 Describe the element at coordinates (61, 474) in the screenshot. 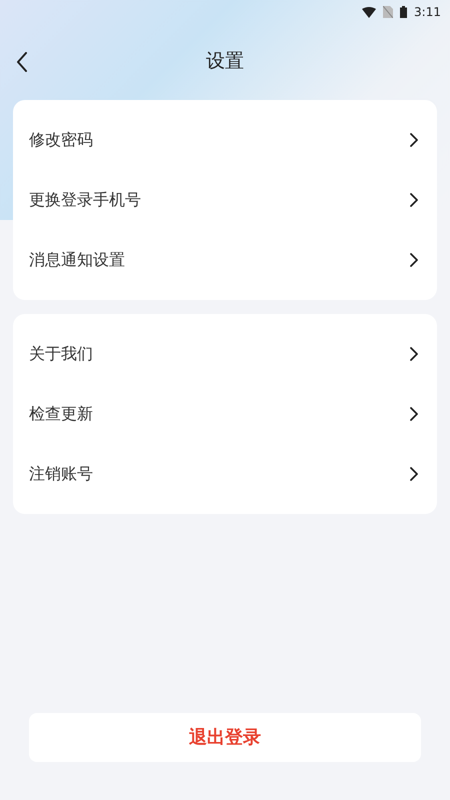

I see `item-label: 注销账号` at that location.